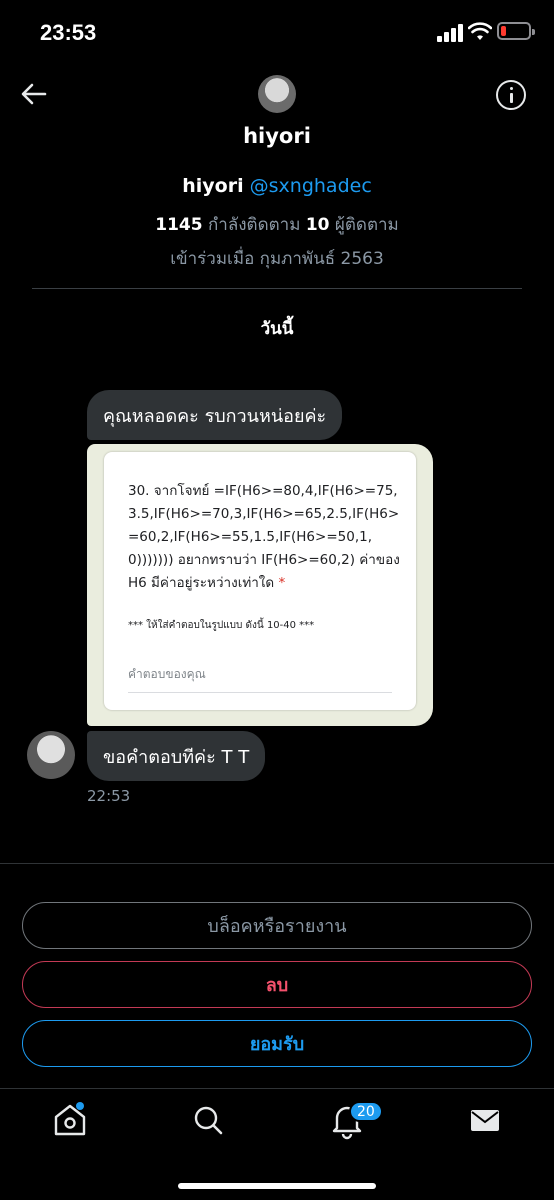 Image resolution: width=554 pixels, height=1200 pixels. What do you see at coordinates (80, 1106) in the screenshot?
I see `unread-dot` at bounding box center [80, 1106].